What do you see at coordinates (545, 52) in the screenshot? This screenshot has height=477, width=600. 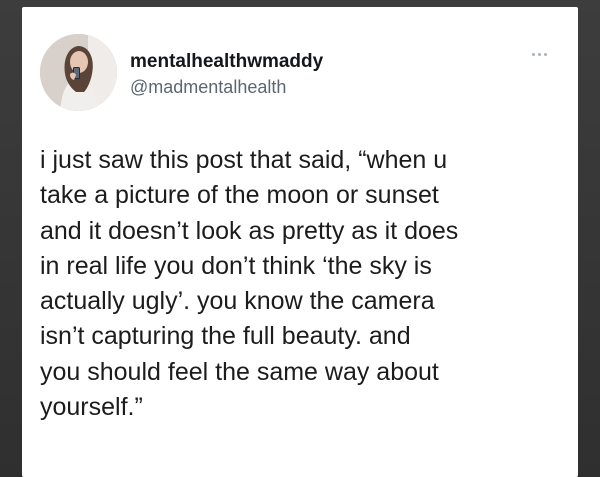 I see `more-dots-icon` at bounding box center [545, 52].